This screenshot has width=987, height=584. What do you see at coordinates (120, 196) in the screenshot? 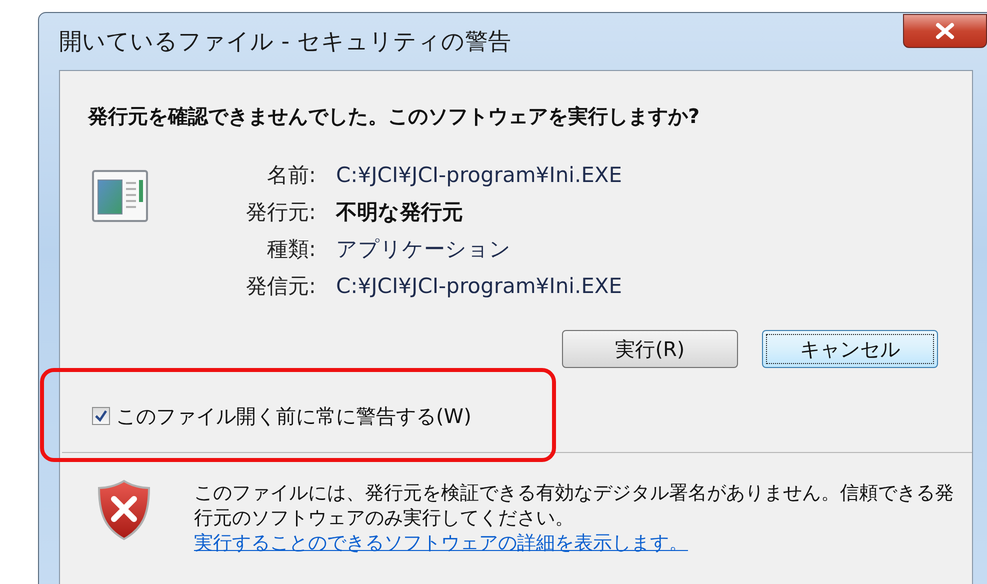
I see `application-icon` at bounding box center [120, 196].